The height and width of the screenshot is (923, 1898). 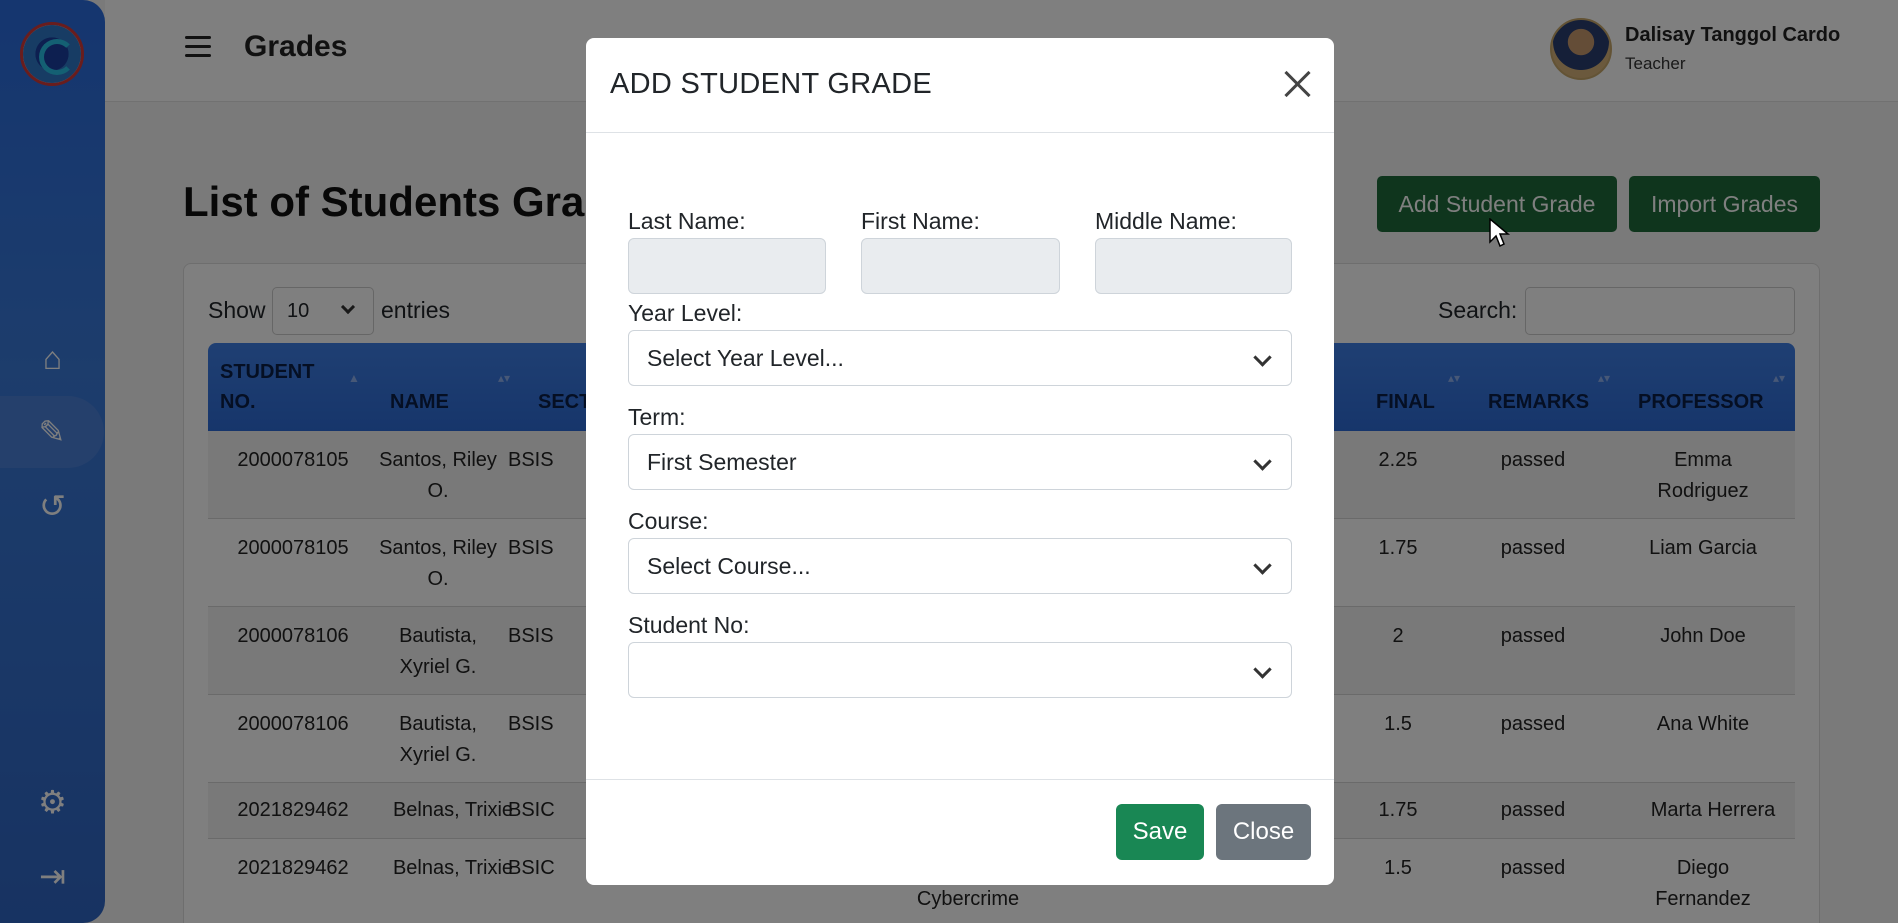 What do you see at coordinates (1263, 832) in the screenshot?
I see `close-button: Close` at bounding box center [1263, 832].